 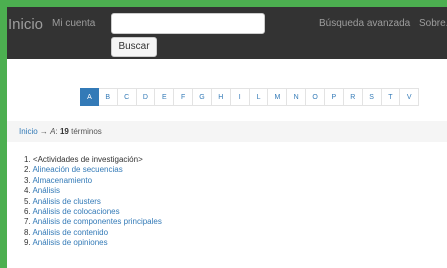 I want to click on term-link: Análisis de contenido, so click(x=70, y=232).